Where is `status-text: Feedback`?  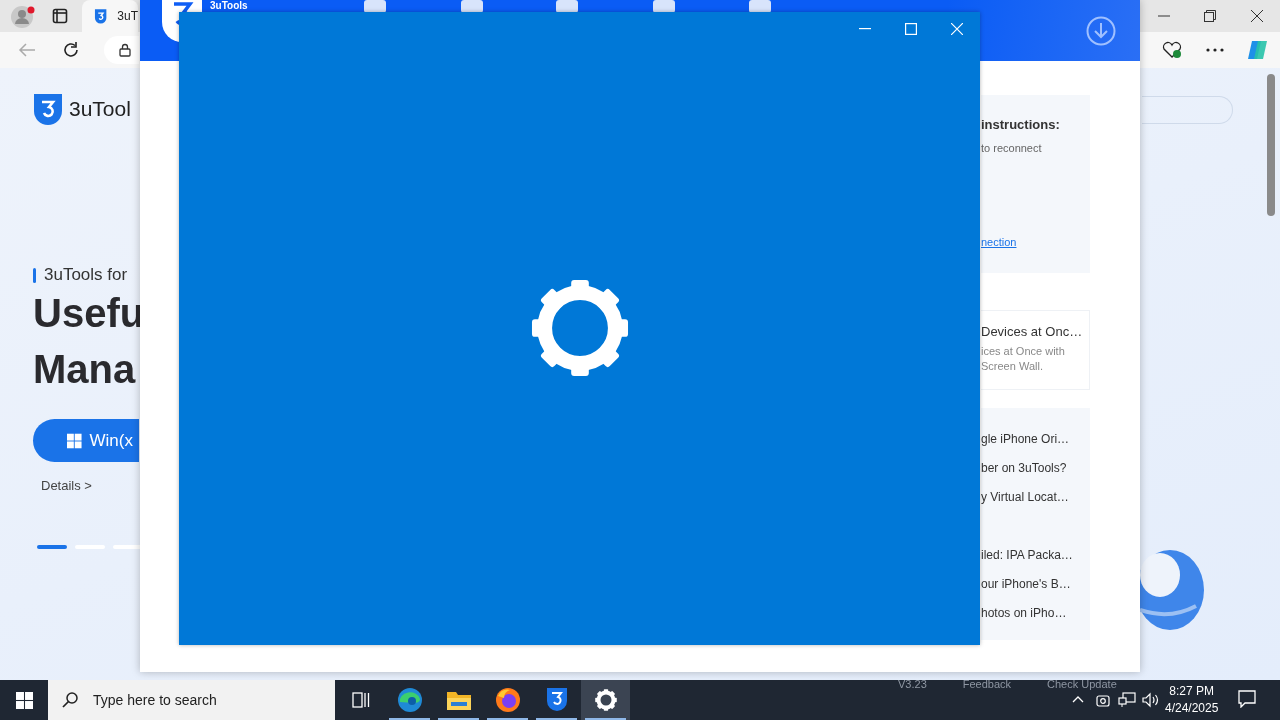 status-text: Feedback is located at coordinates (987, 684).